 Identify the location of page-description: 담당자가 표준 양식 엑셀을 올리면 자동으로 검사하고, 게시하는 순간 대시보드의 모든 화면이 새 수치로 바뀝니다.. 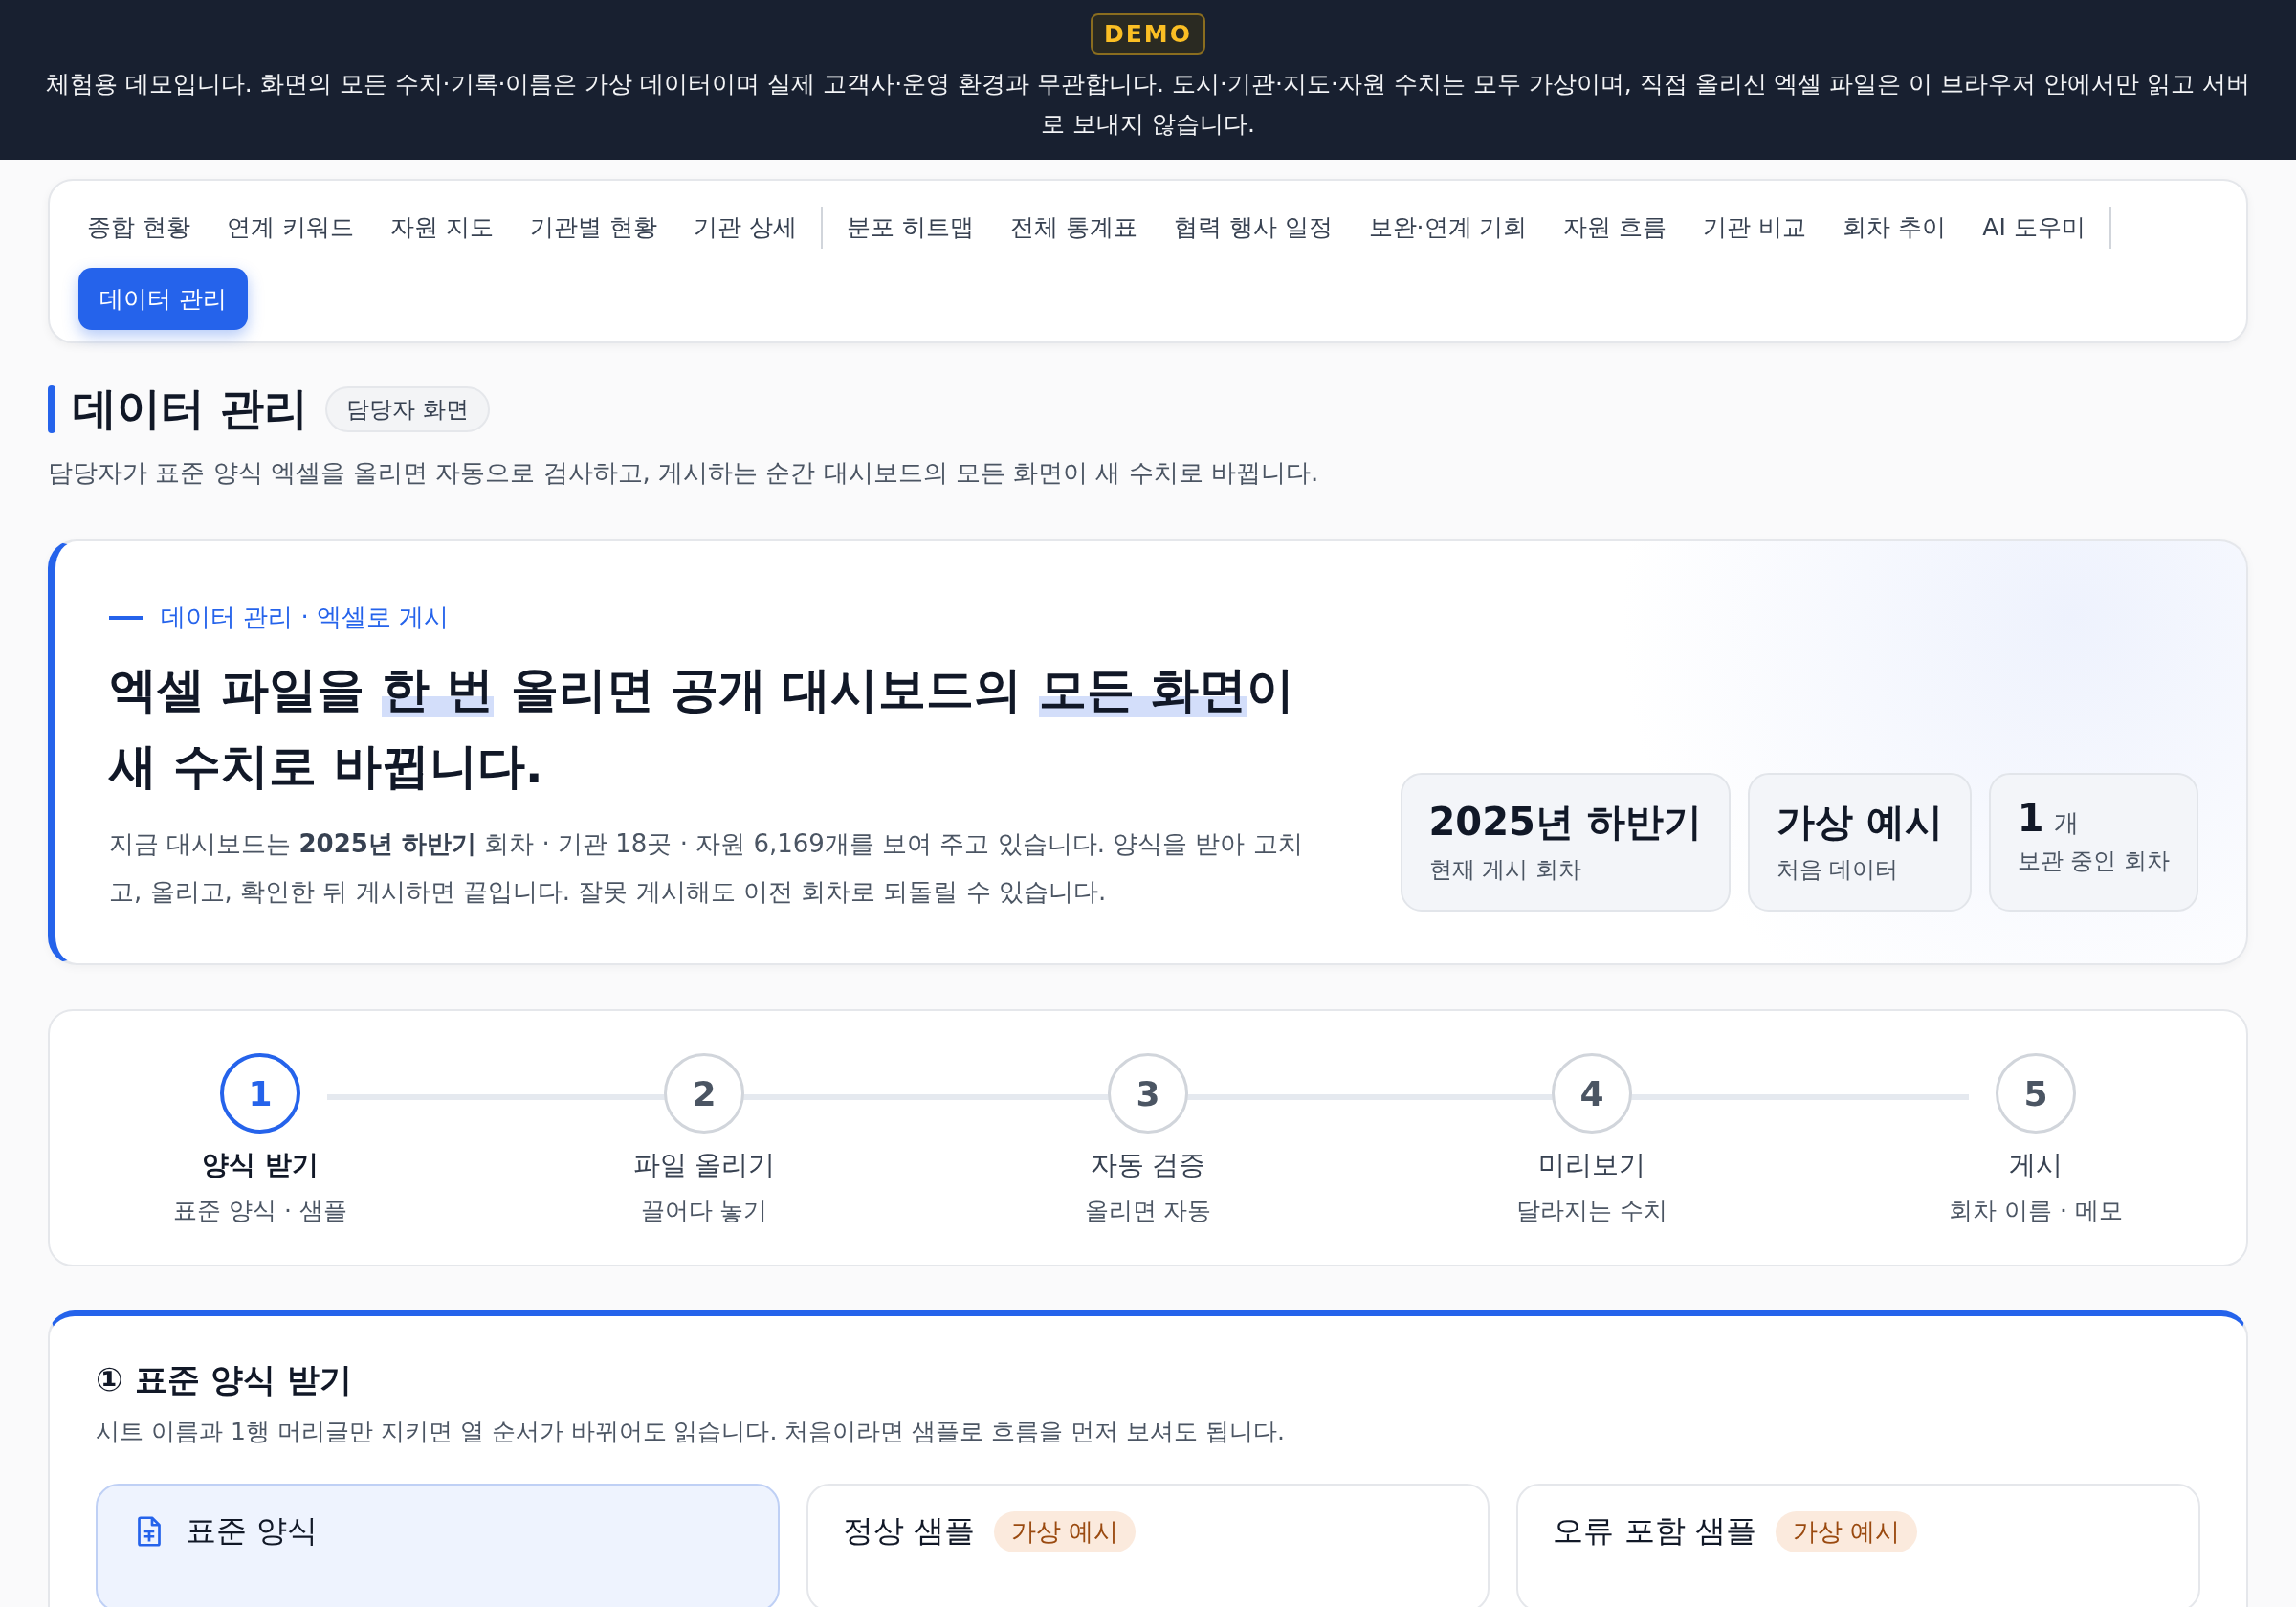
(684, 473).